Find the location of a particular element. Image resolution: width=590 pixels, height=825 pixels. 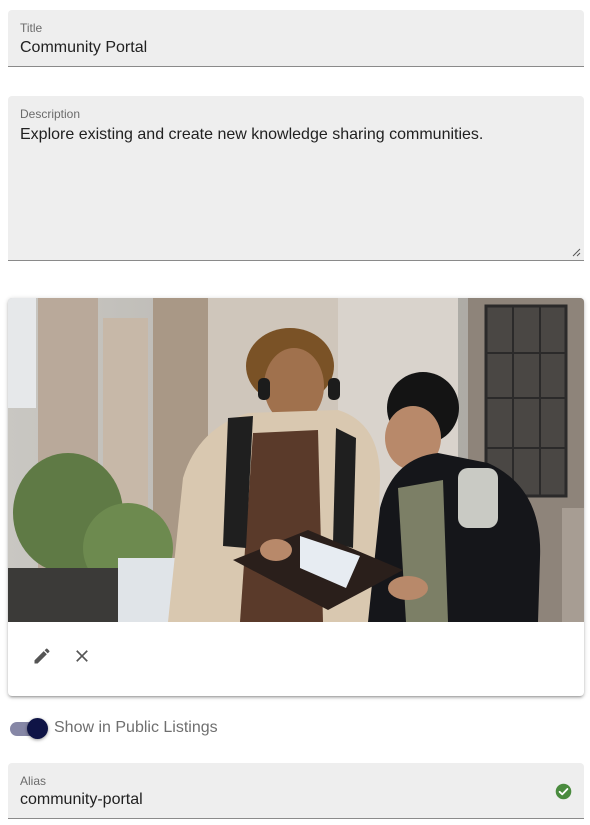

public-listing-toggle is located at coordinates (30, 729).